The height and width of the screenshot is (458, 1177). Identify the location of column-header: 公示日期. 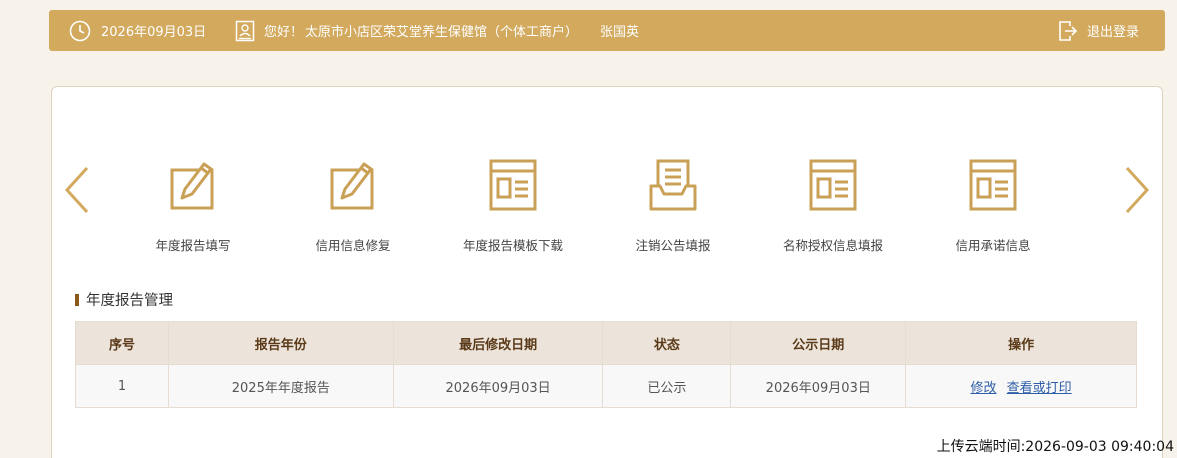
(818, 343).